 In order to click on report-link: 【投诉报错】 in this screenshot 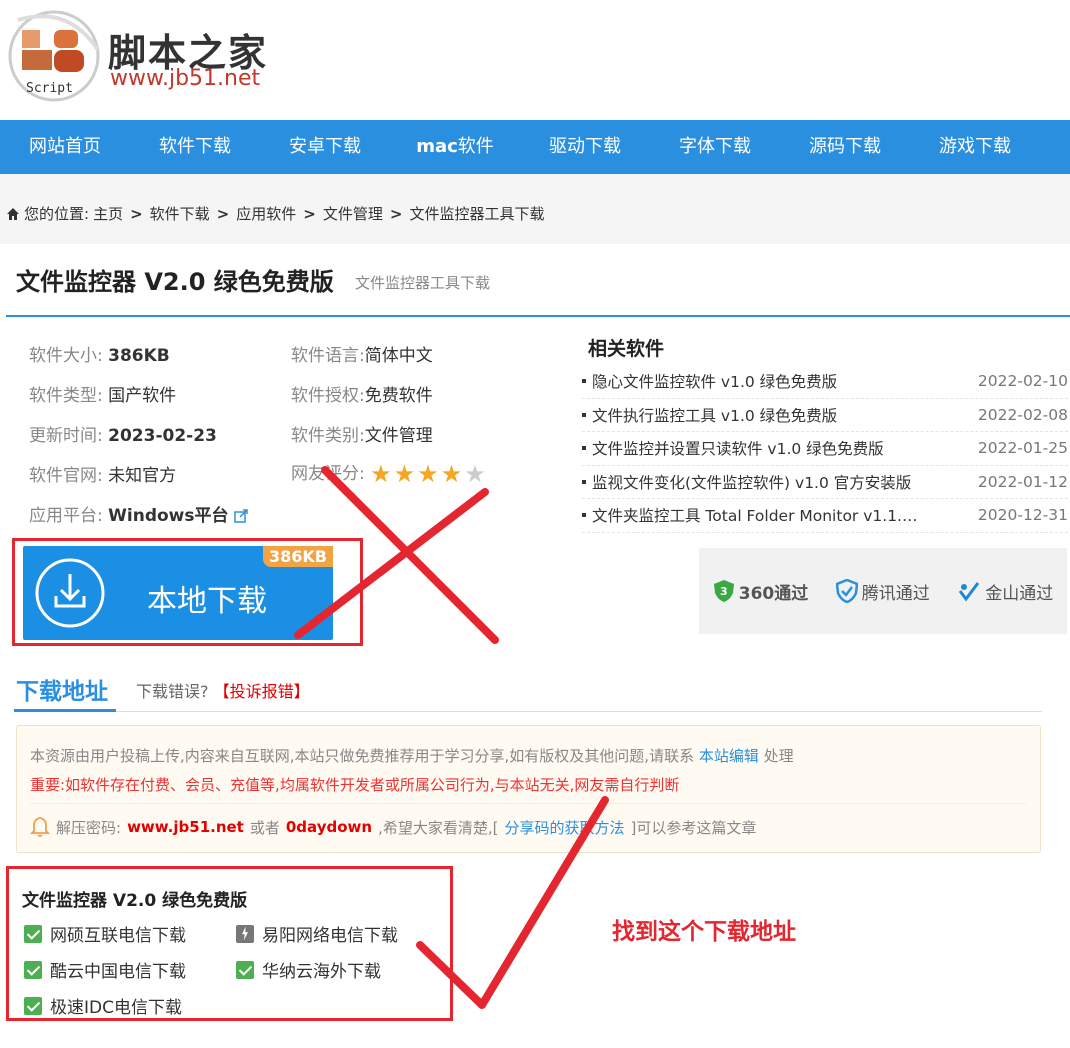, I will do `click(262, 691)`.